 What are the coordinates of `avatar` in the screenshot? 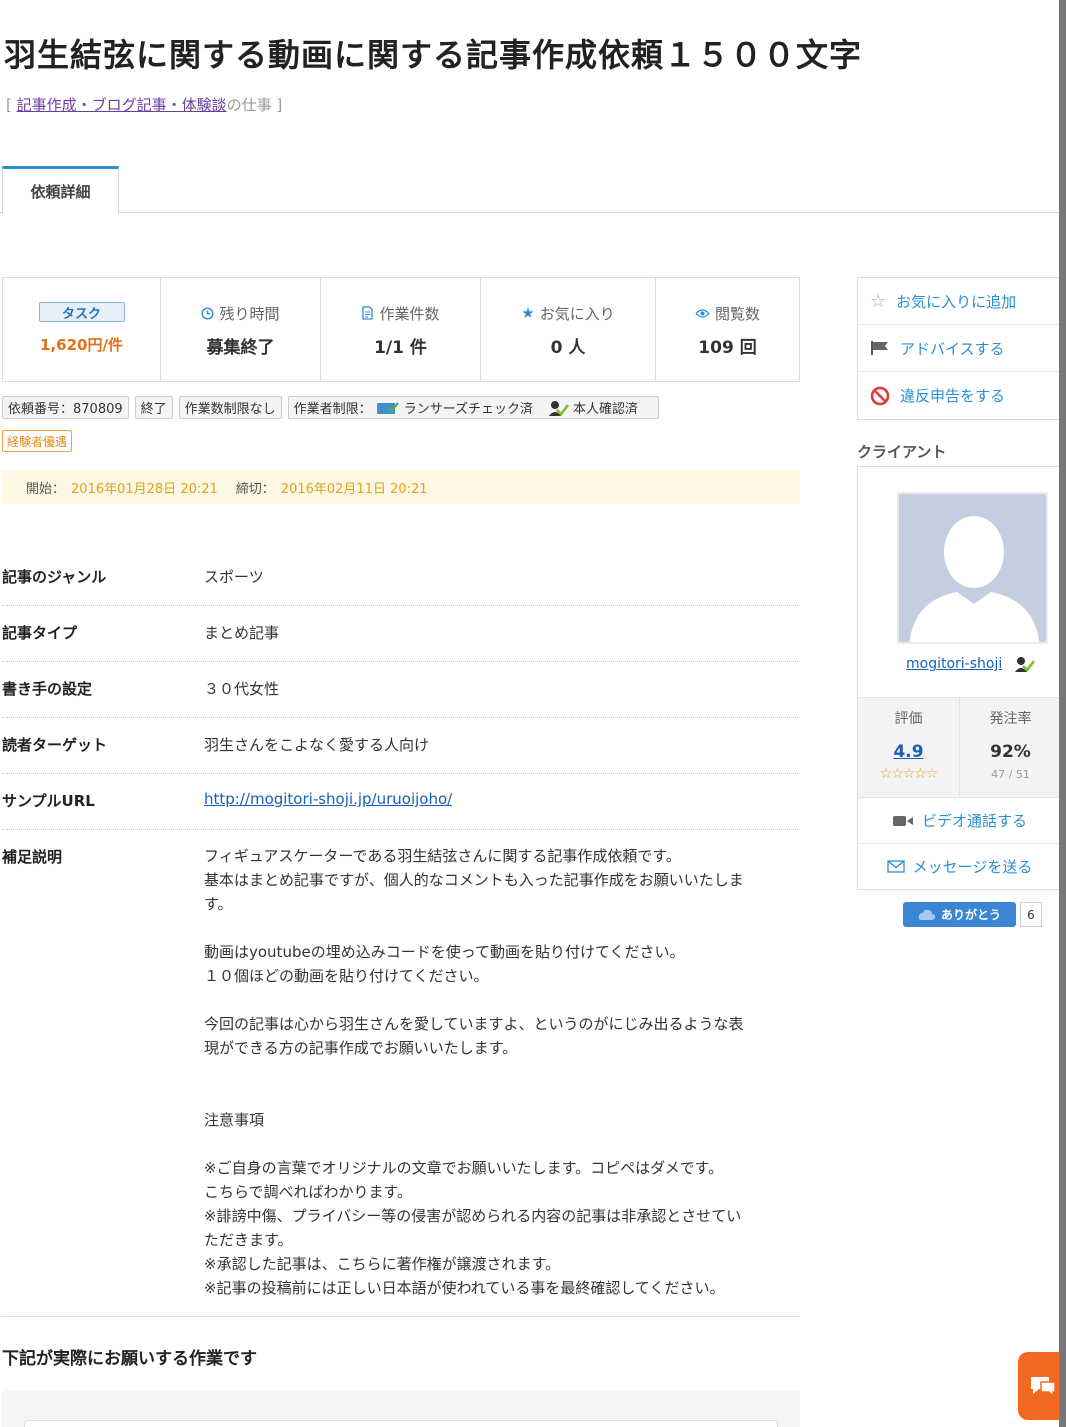 It's located at (972, 568).